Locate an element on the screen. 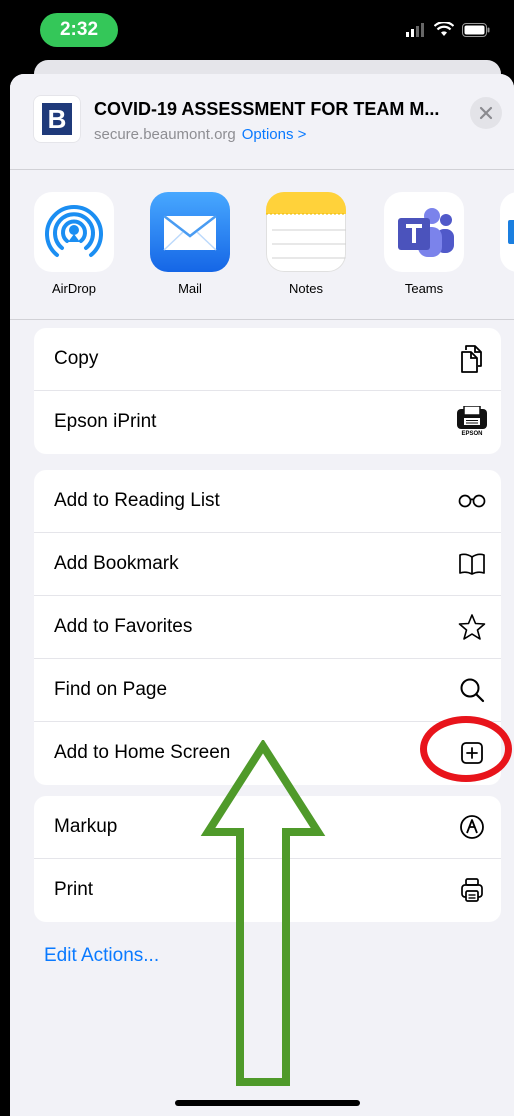 This screenshot has height=1116, width=514. wifi-icon is located at coordinates (444, 29).